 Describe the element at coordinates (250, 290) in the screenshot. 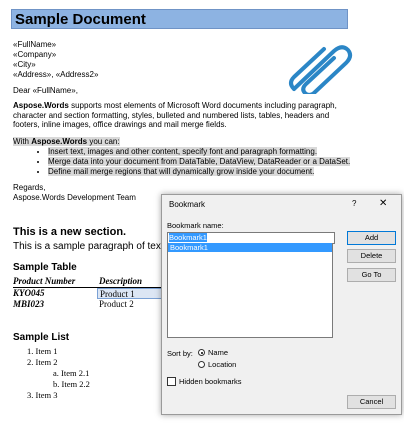

I see `bookmark-list: Bookmark1` at that location.